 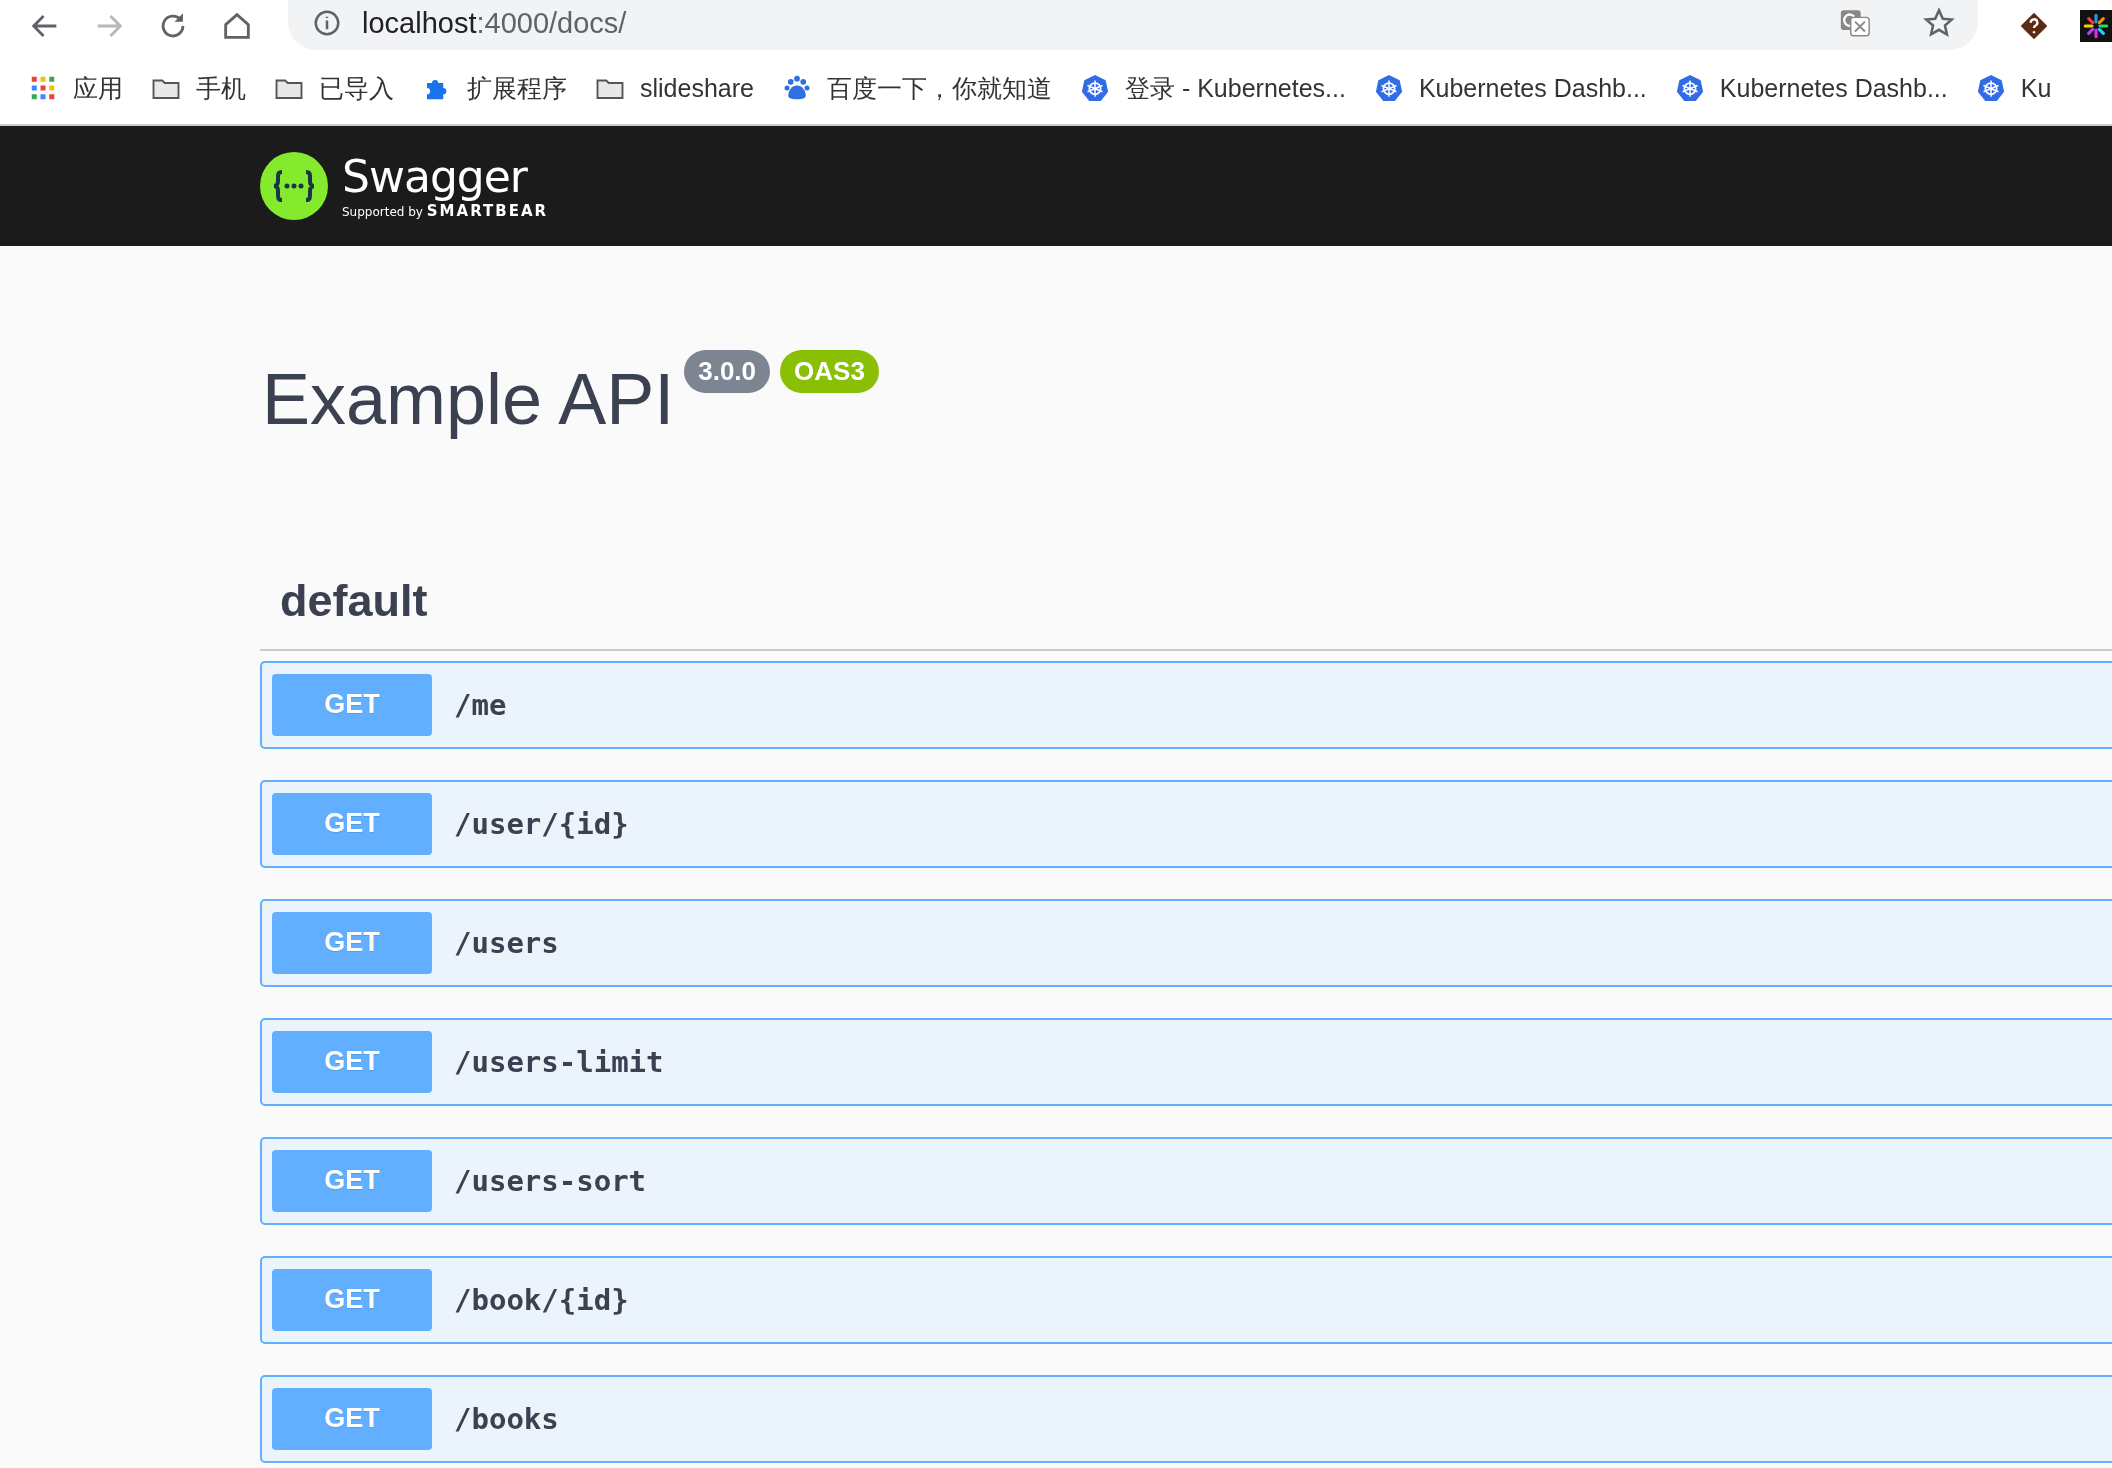 I want to click on bookmark-link: 已导入, so click(x=356, y=88).